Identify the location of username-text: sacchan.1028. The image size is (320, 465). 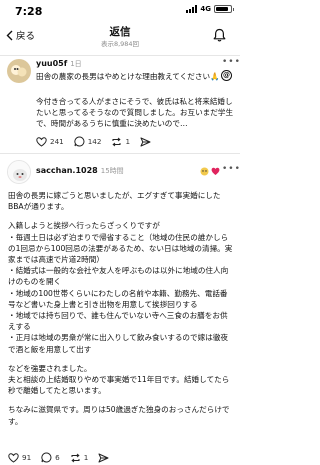
(67, 170).